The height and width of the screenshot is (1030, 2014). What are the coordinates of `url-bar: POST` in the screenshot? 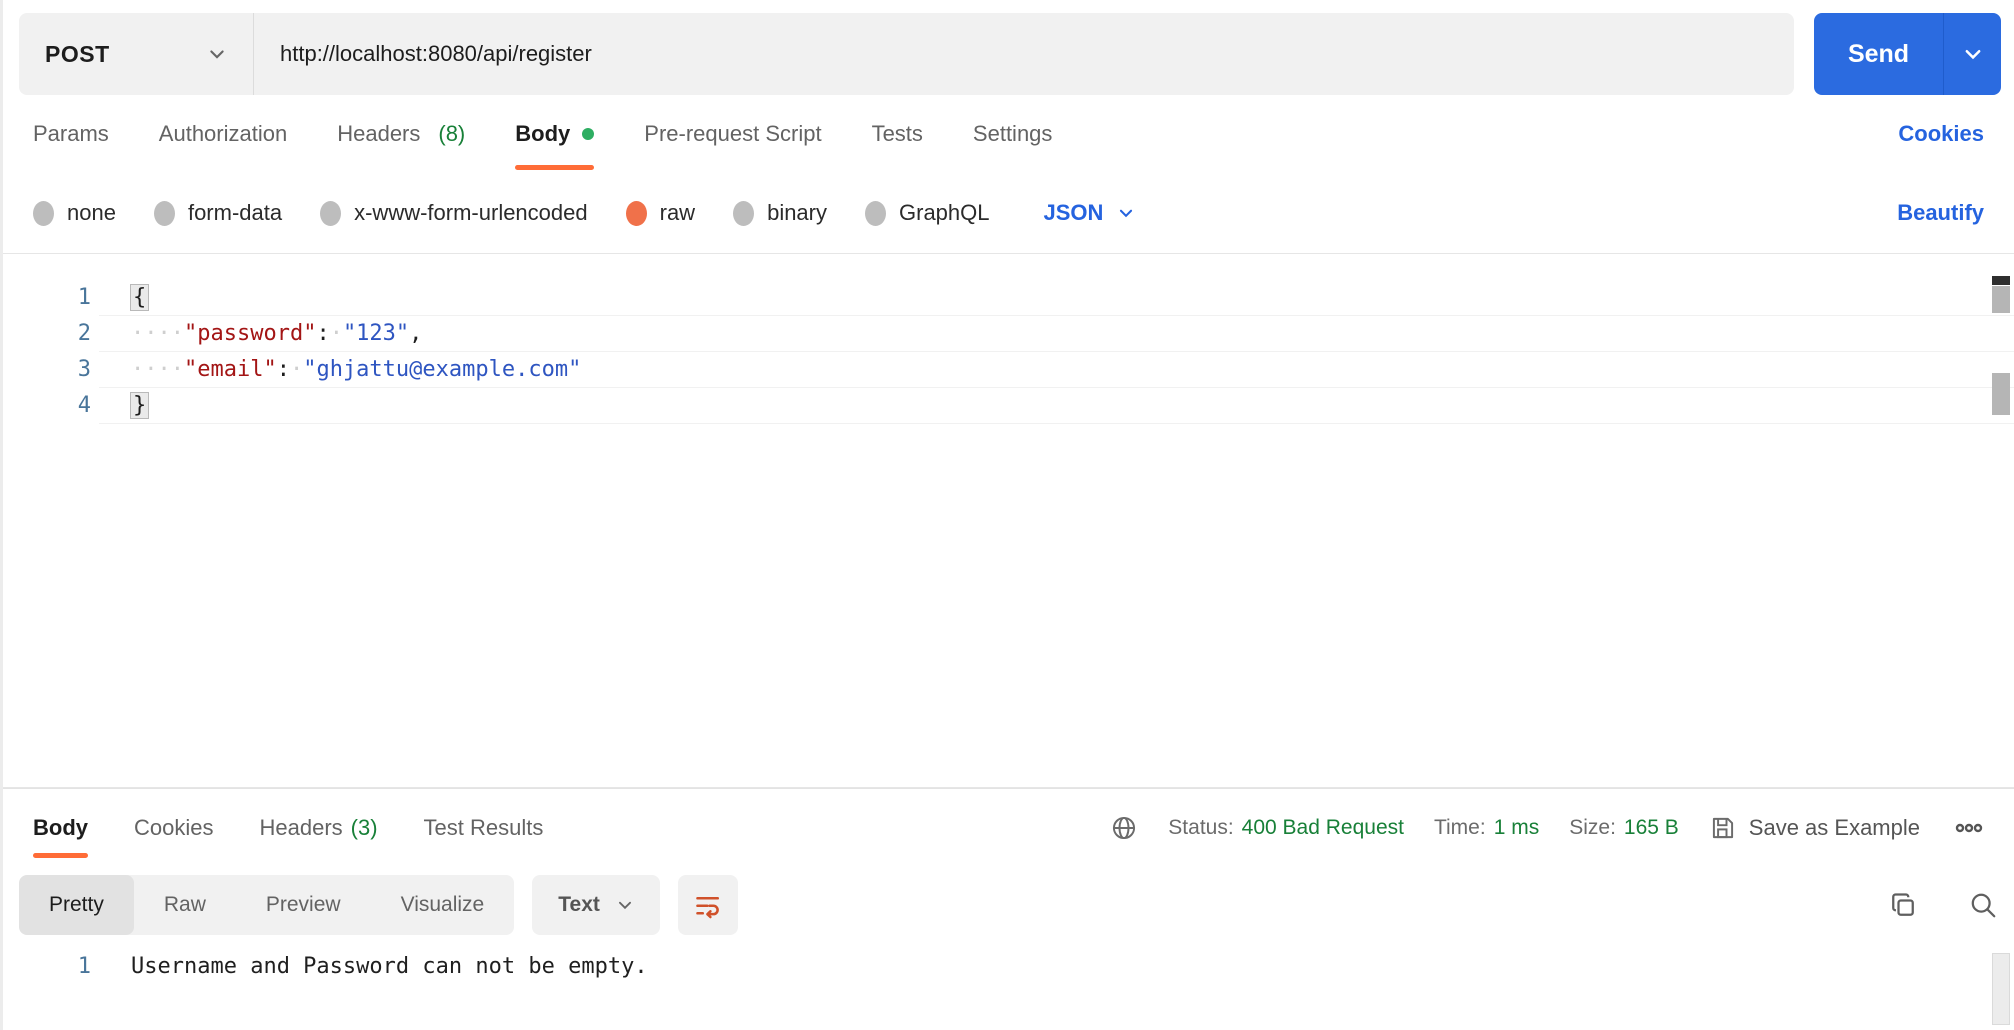 It's located at (906, 54).